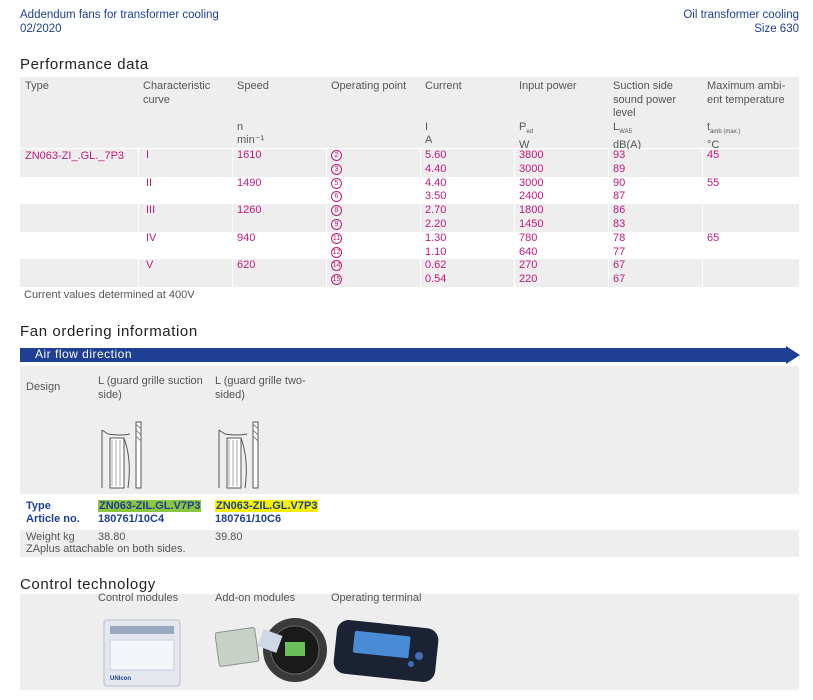 This screenshot has height=700, width=813. Describe the element at coordinates (713, 237) in the screenshot. I see `cell-temp: 65` at that location.